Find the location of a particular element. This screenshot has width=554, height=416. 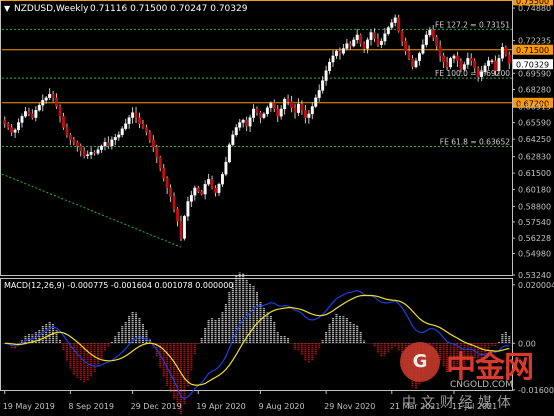

price-tick-label-4: 0.68280 is located at coordinates (534, 89).